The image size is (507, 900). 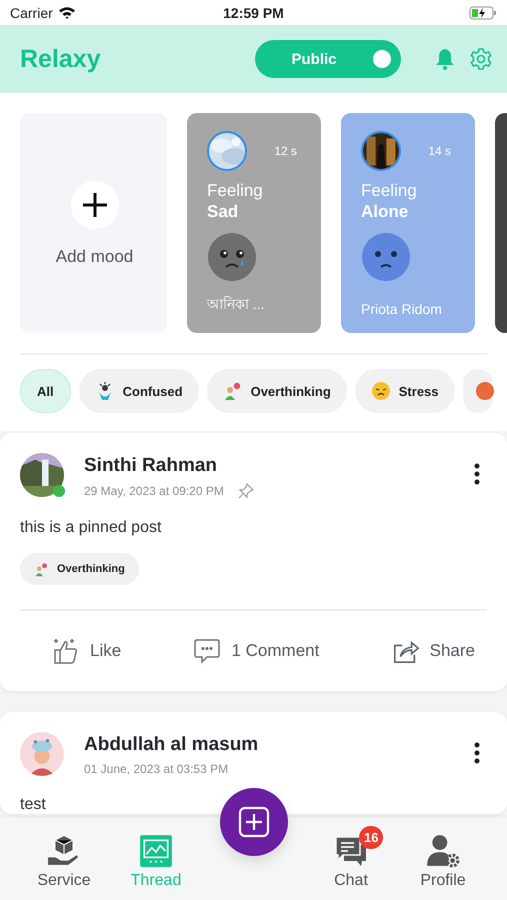 What do you see at coordinates (95, 257) in the screenshot?
I see `add-mood-label: Add mood` at bounding box center [95, 257].